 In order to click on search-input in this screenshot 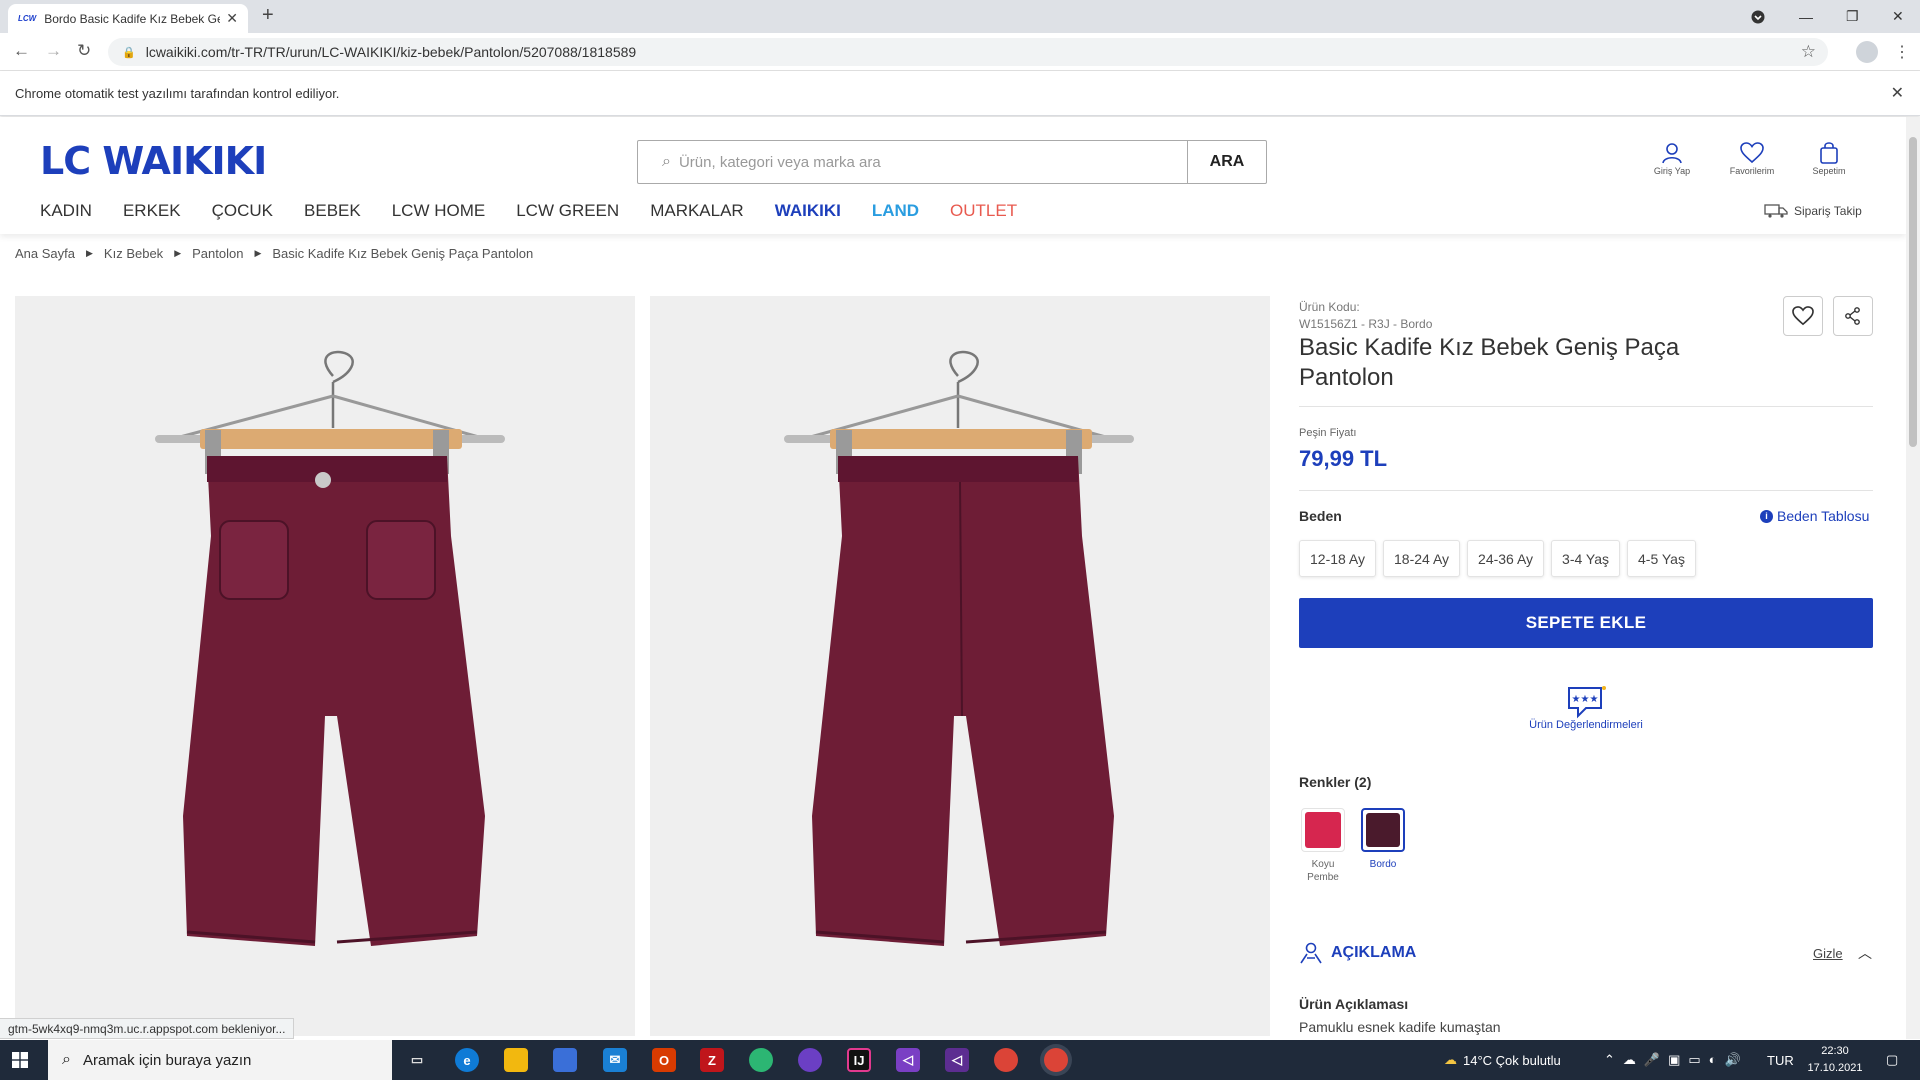, I will do `click(868, 162)`.